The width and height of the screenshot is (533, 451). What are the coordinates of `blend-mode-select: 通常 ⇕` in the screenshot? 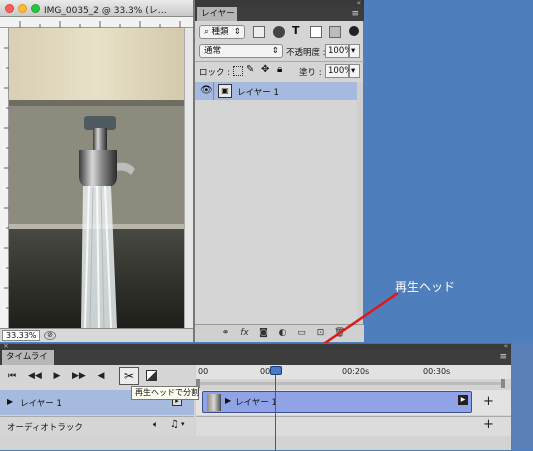 It's located at (241, 51).